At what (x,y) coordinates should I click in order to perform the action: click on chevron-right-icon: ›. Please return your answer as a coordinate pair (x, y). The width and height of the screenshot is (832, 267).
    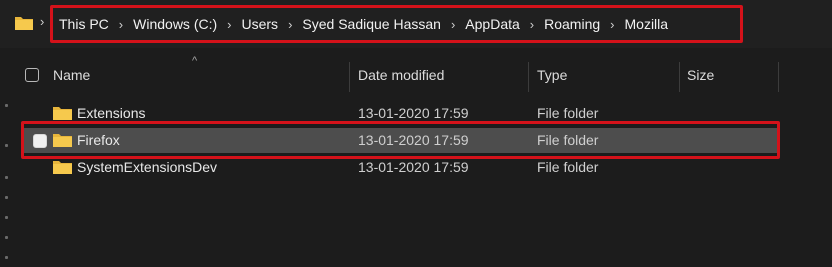
    Looking at the image, I should click on (42, 21).